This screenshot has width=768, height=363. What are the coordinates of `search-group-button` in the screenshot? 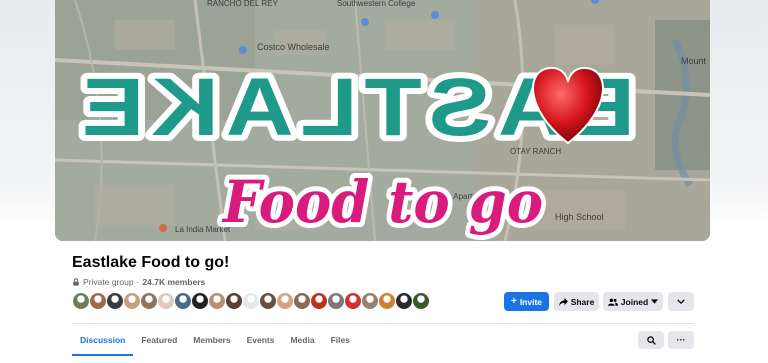 It's located at (651, 340).